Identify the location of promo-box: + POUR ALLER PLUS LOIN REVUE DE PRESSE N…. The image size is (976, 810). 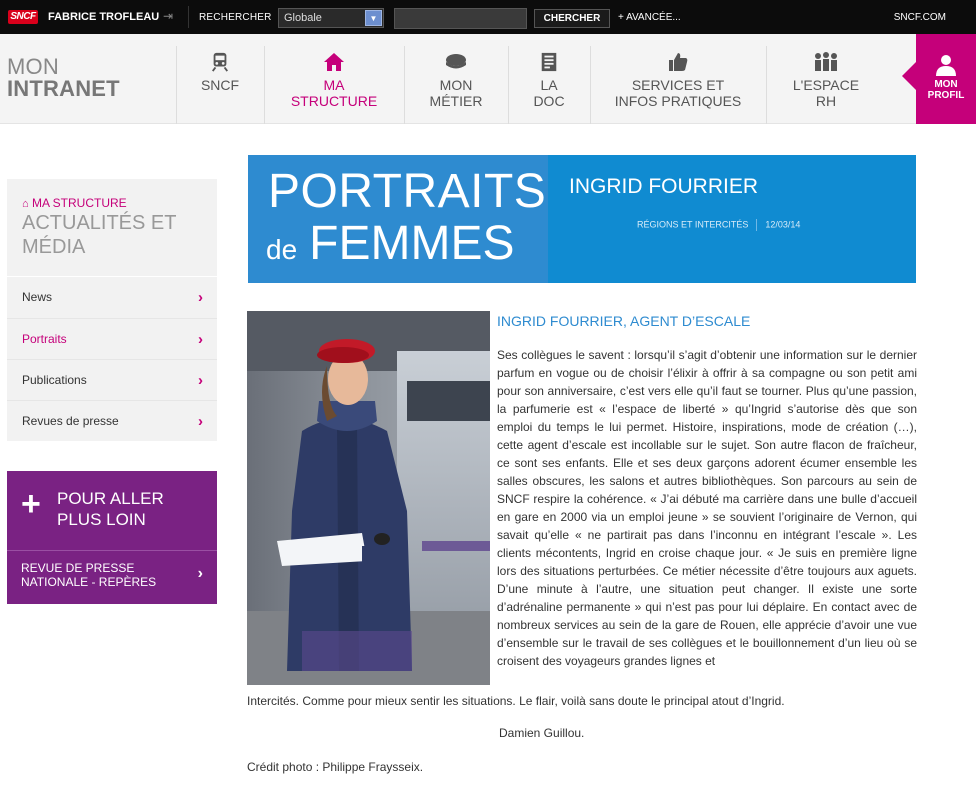
(112, 537).